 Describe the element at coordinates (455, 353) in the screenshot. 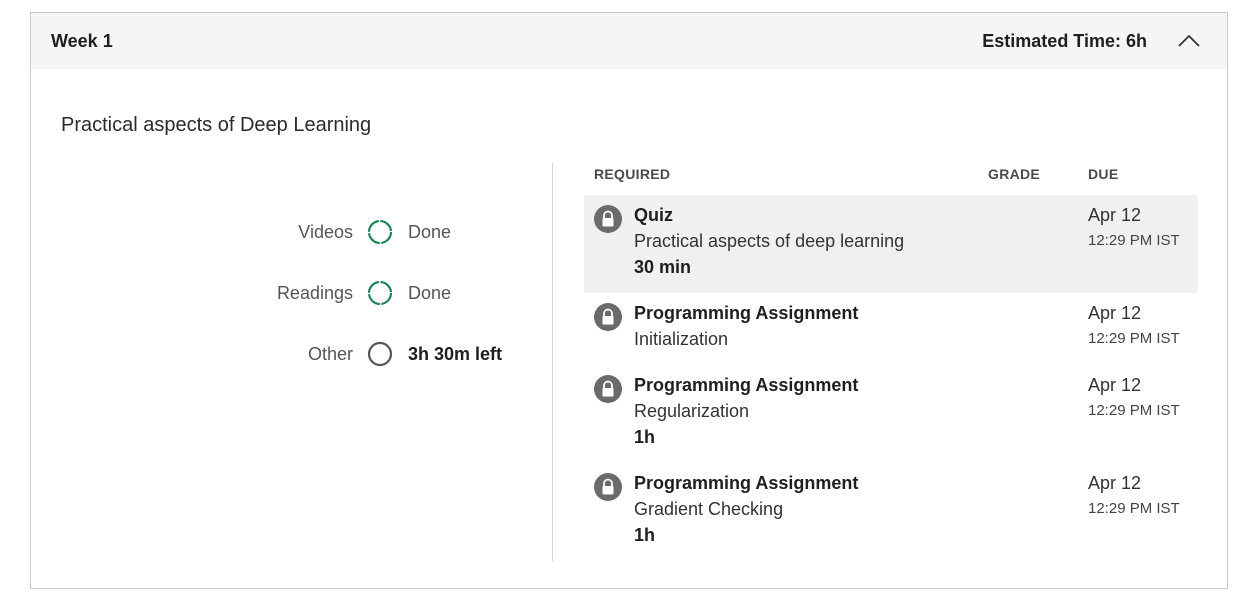

I see `summary-status: 3h 30m left` at that location.